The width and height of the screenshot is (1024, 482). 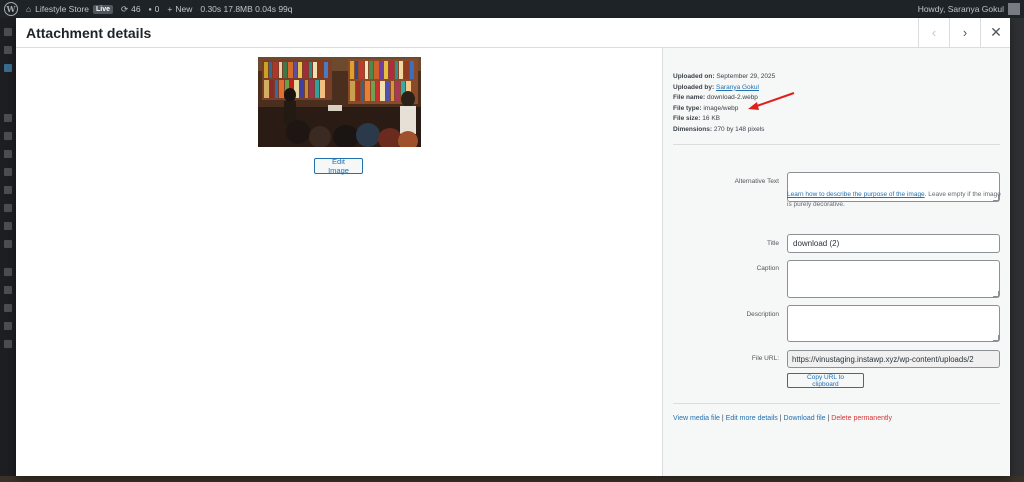 What do you see at coordinates (893, 359) in the screenshot?
I see `file-url-field` at bounding box center [893, 359].